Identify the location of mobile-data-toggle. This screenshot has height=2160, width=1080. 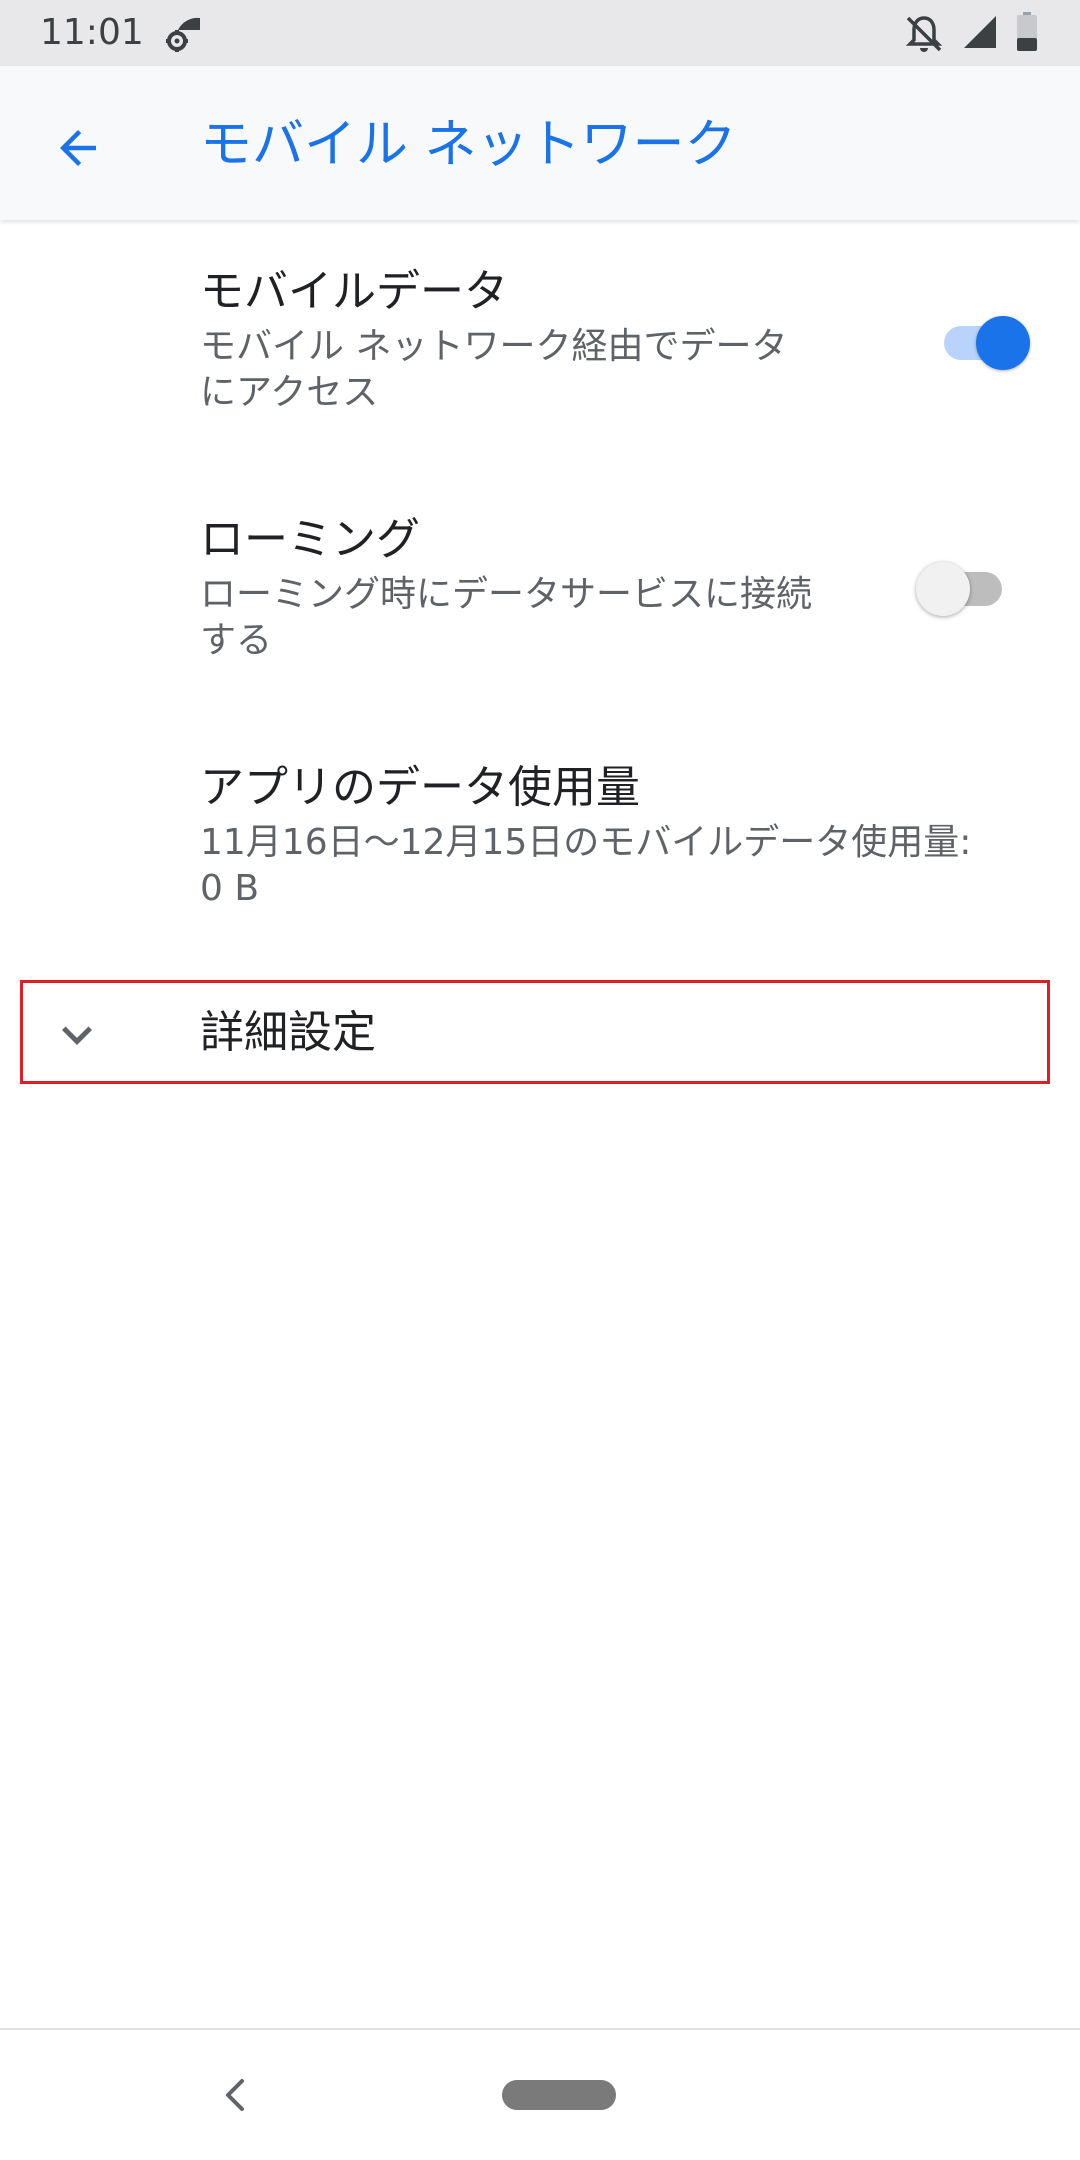
(980, 342).